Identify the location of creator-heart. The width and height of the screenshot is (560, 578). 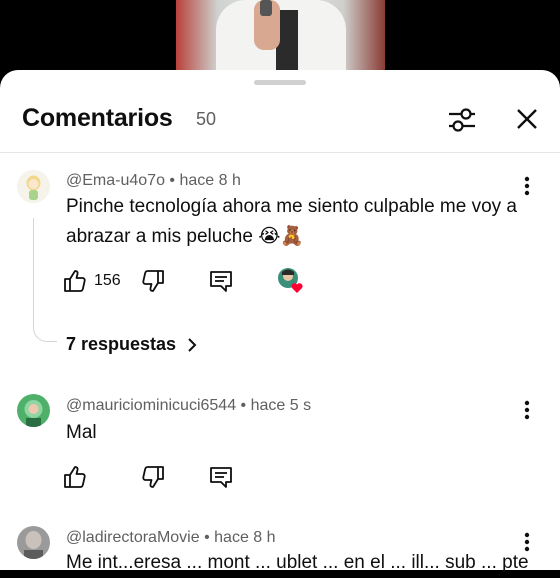
(291, 281).